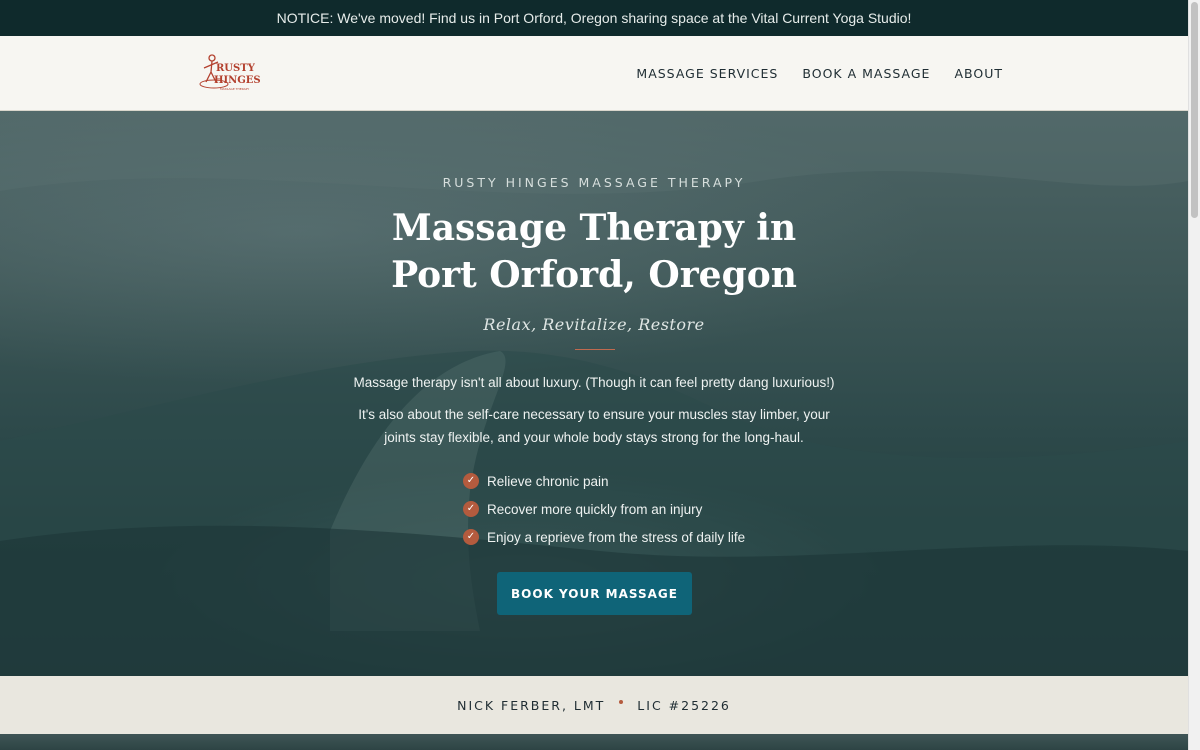 This screenshot has width=1200, height=750. I want to click on page-title: Massage Therapy in Port Orford, Oregon, so click(594, 251).